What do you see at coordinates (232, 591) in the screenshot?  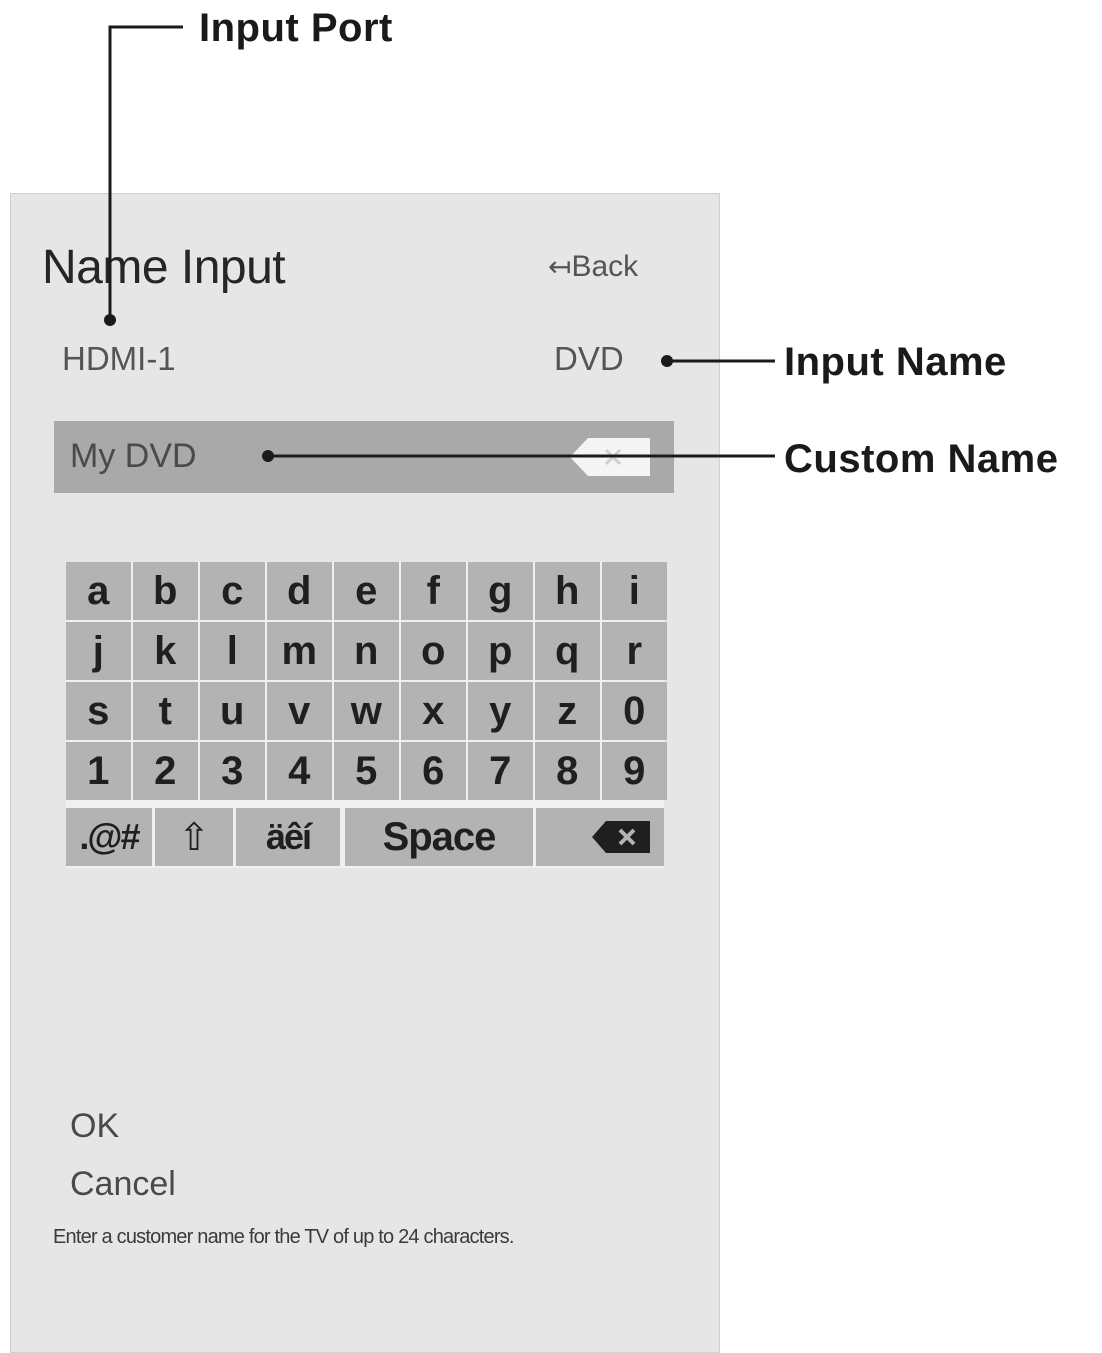 I see `key-c: c` at bounding box center [232, 591].